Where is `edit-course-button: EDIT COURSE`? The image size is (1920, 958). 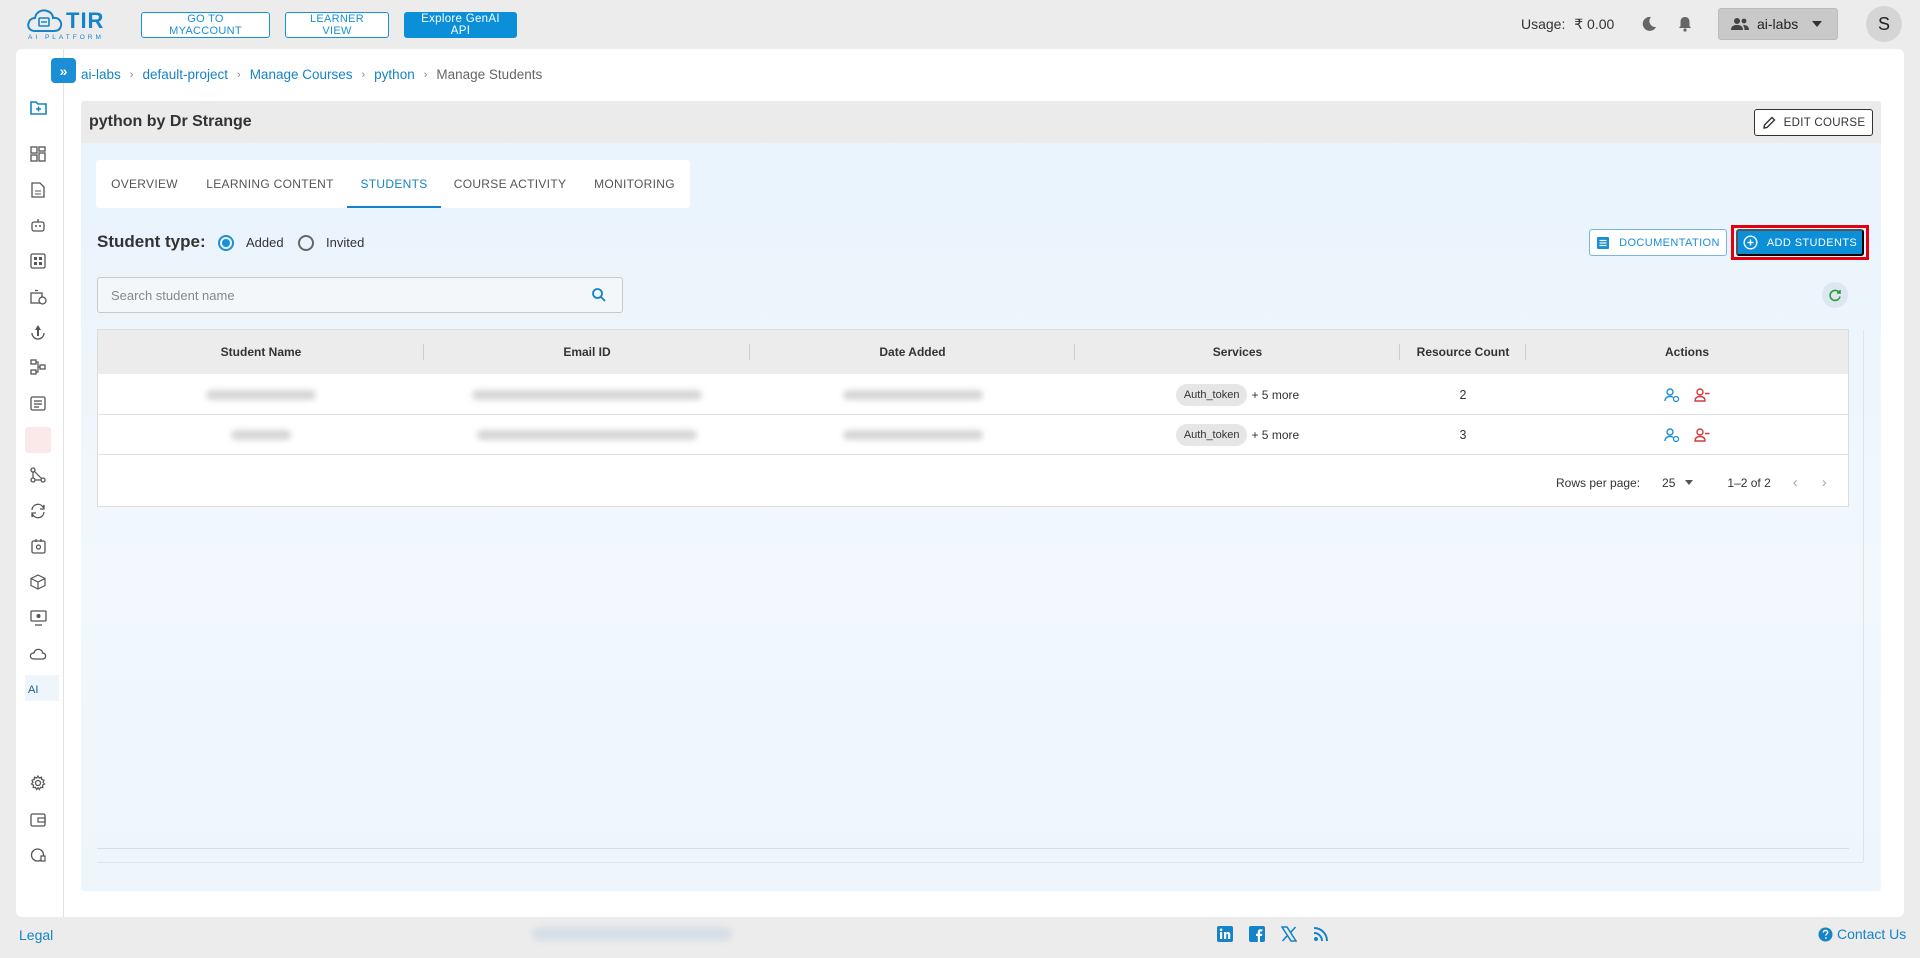 edit-course-button: EDIT COURSE is located at coordinates (1813, 122).